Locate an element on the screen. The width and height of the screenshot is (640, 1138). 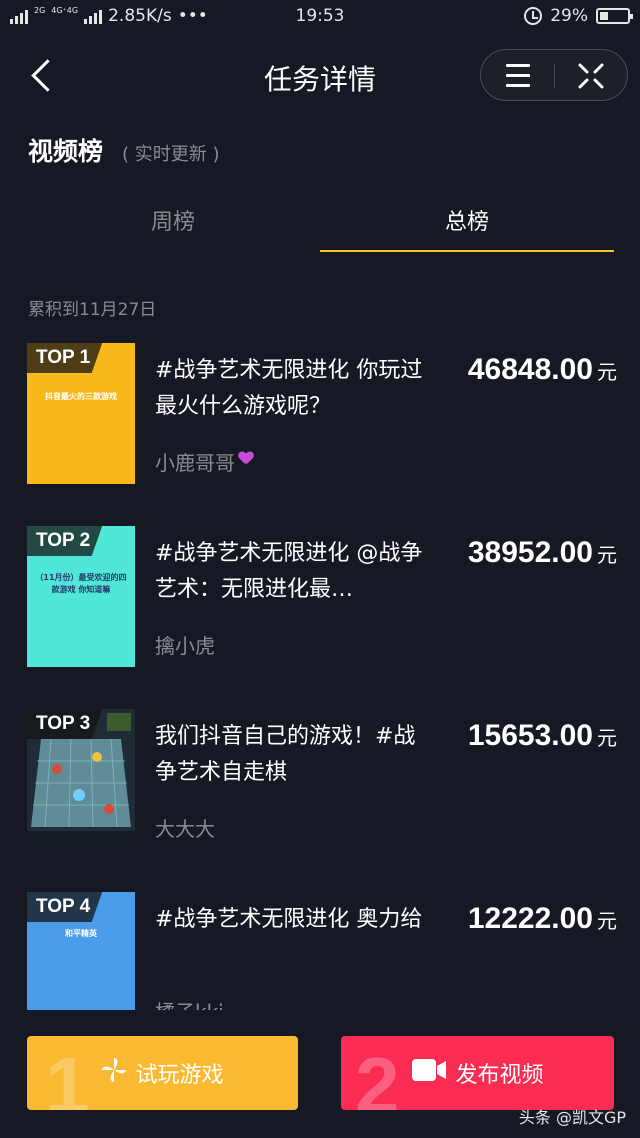
try-game-label: 试玩游戏 is located at coordinates (179, 1075).